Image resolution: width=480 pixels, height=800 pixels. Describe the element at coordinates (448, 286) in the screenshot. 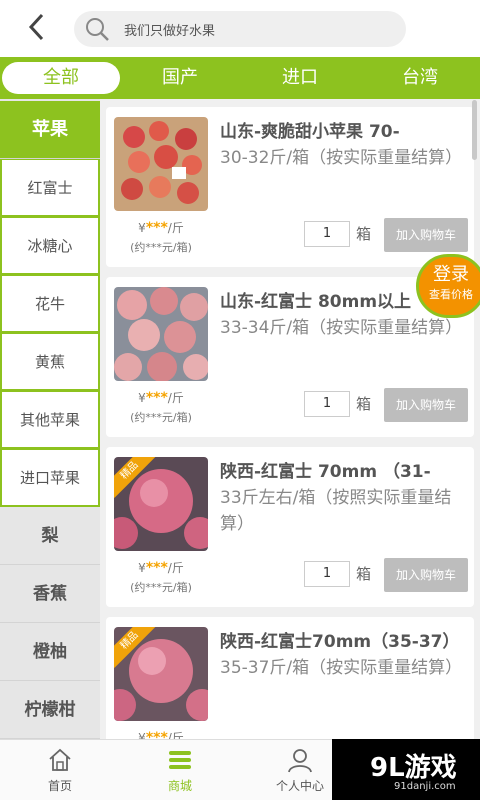

I see `login-float-button: 登录 查看价格` at that location.